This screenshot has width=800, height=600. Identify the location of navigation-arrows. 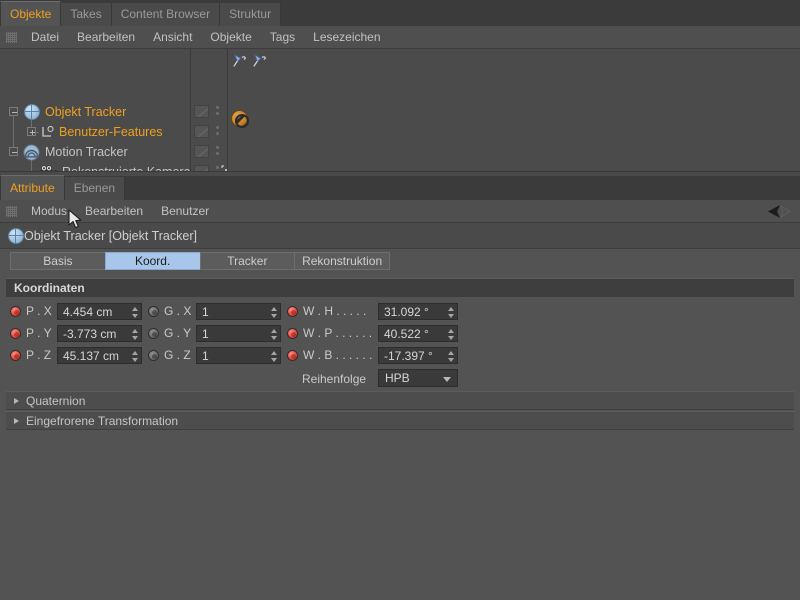
(770, 211).